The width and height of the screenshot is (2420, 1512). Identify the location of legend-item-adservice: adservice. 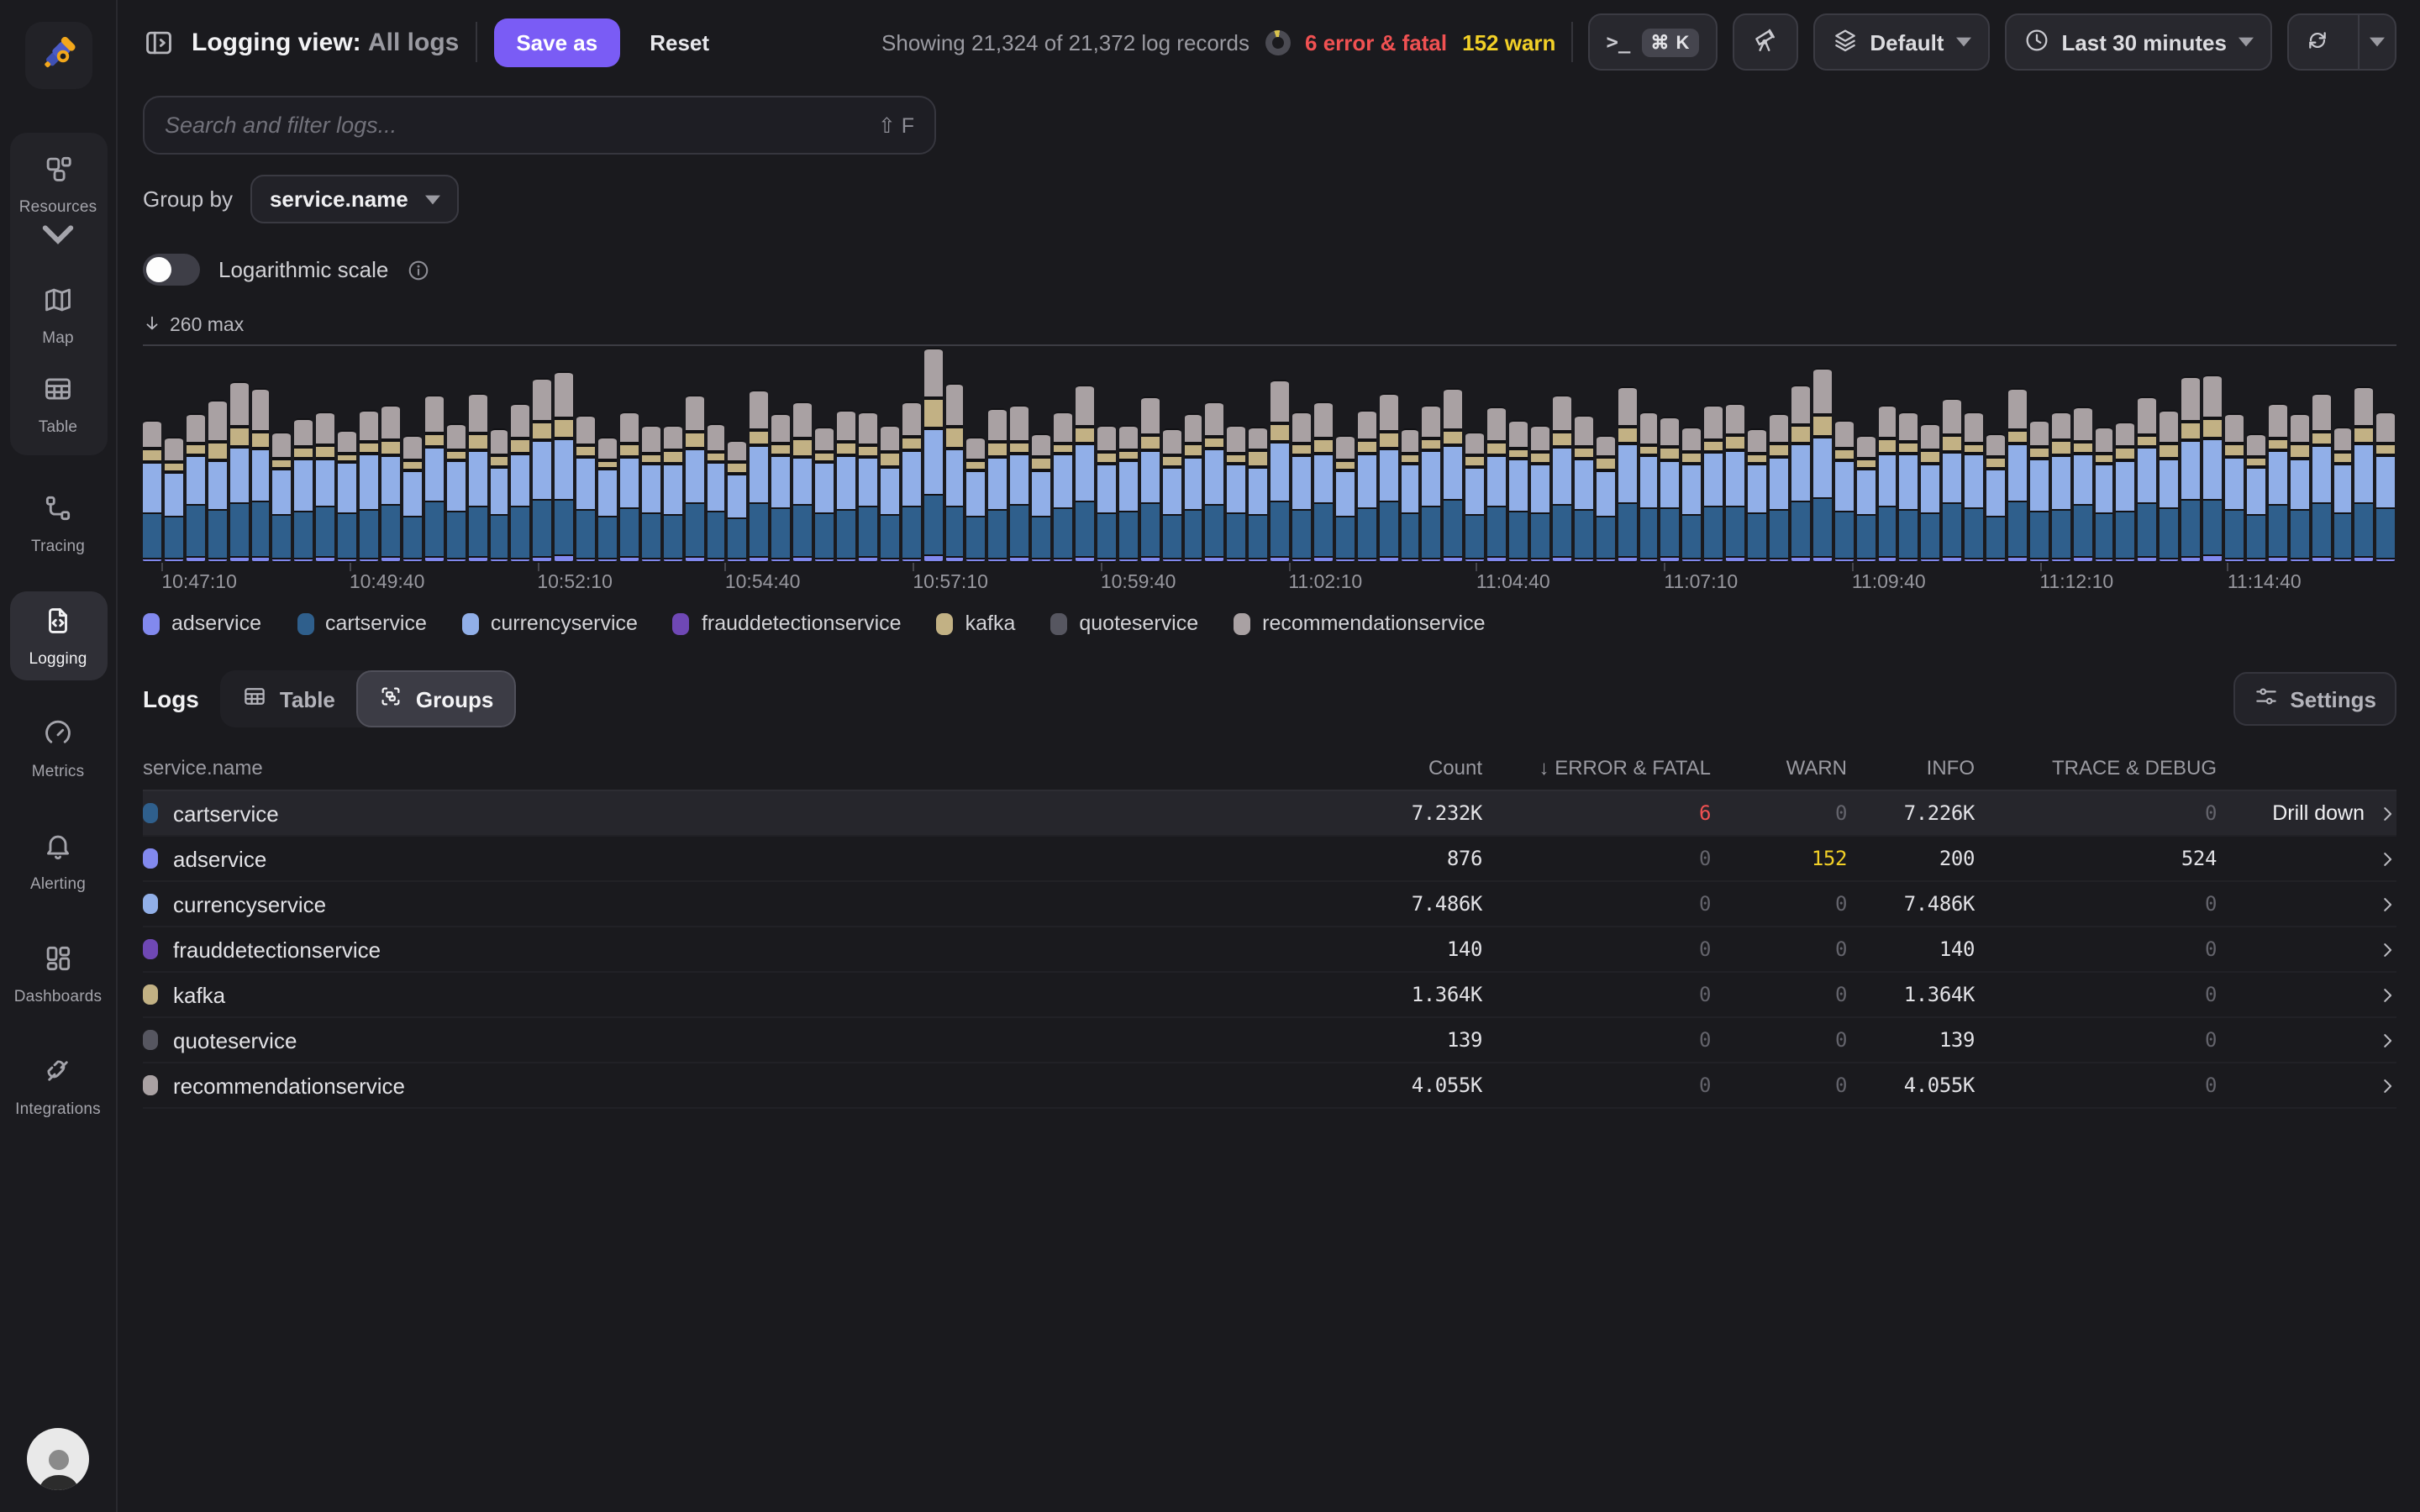
(202, 623).